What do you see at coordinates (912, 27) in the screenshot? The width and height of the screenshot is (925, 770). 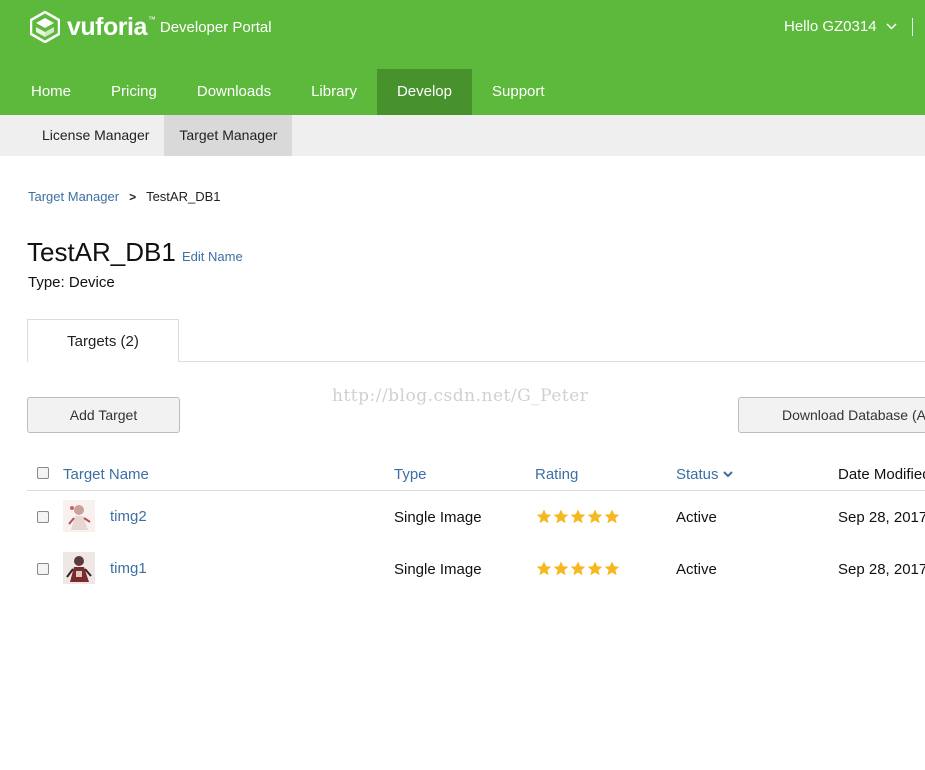 I see `header-divider` at bounding box center [912, 27].